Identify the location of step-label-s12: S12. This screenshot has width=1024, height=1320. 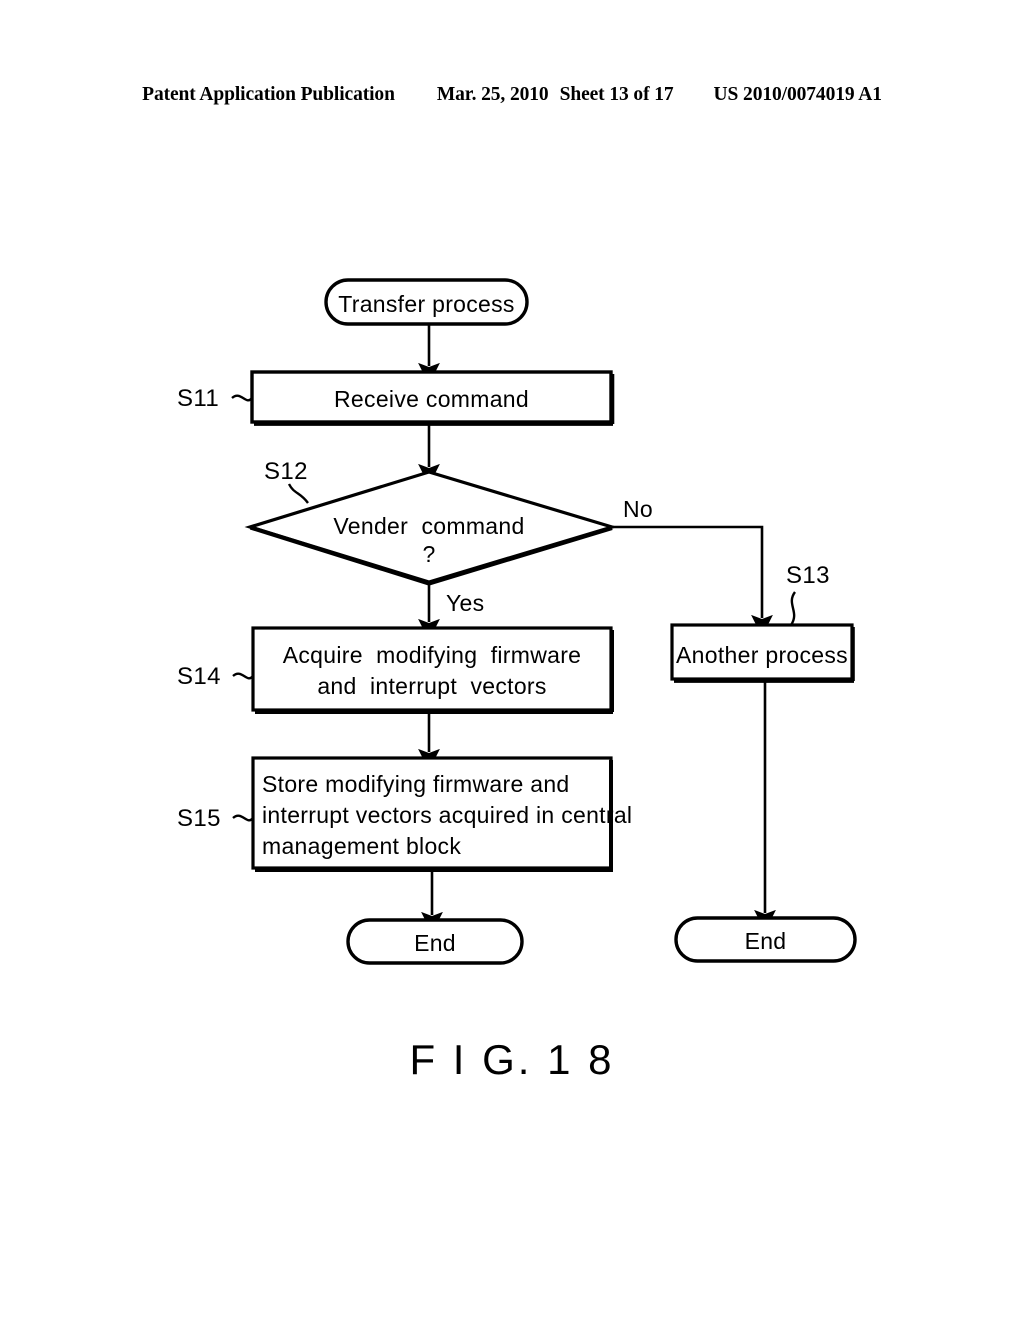
(286, 471).